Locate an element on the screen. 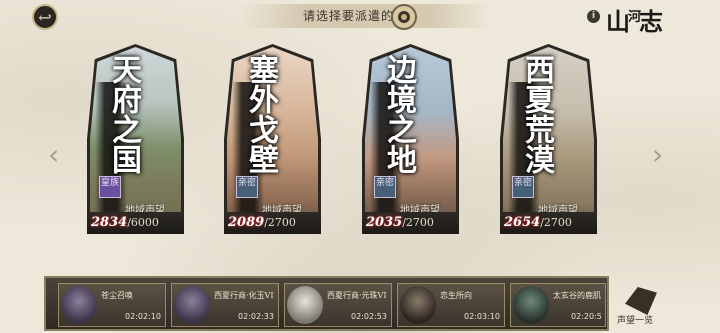 The width and height of the screenshot is (720, 333). dispatch-timer: 02:02:33 is located at coordinates (256, 316).